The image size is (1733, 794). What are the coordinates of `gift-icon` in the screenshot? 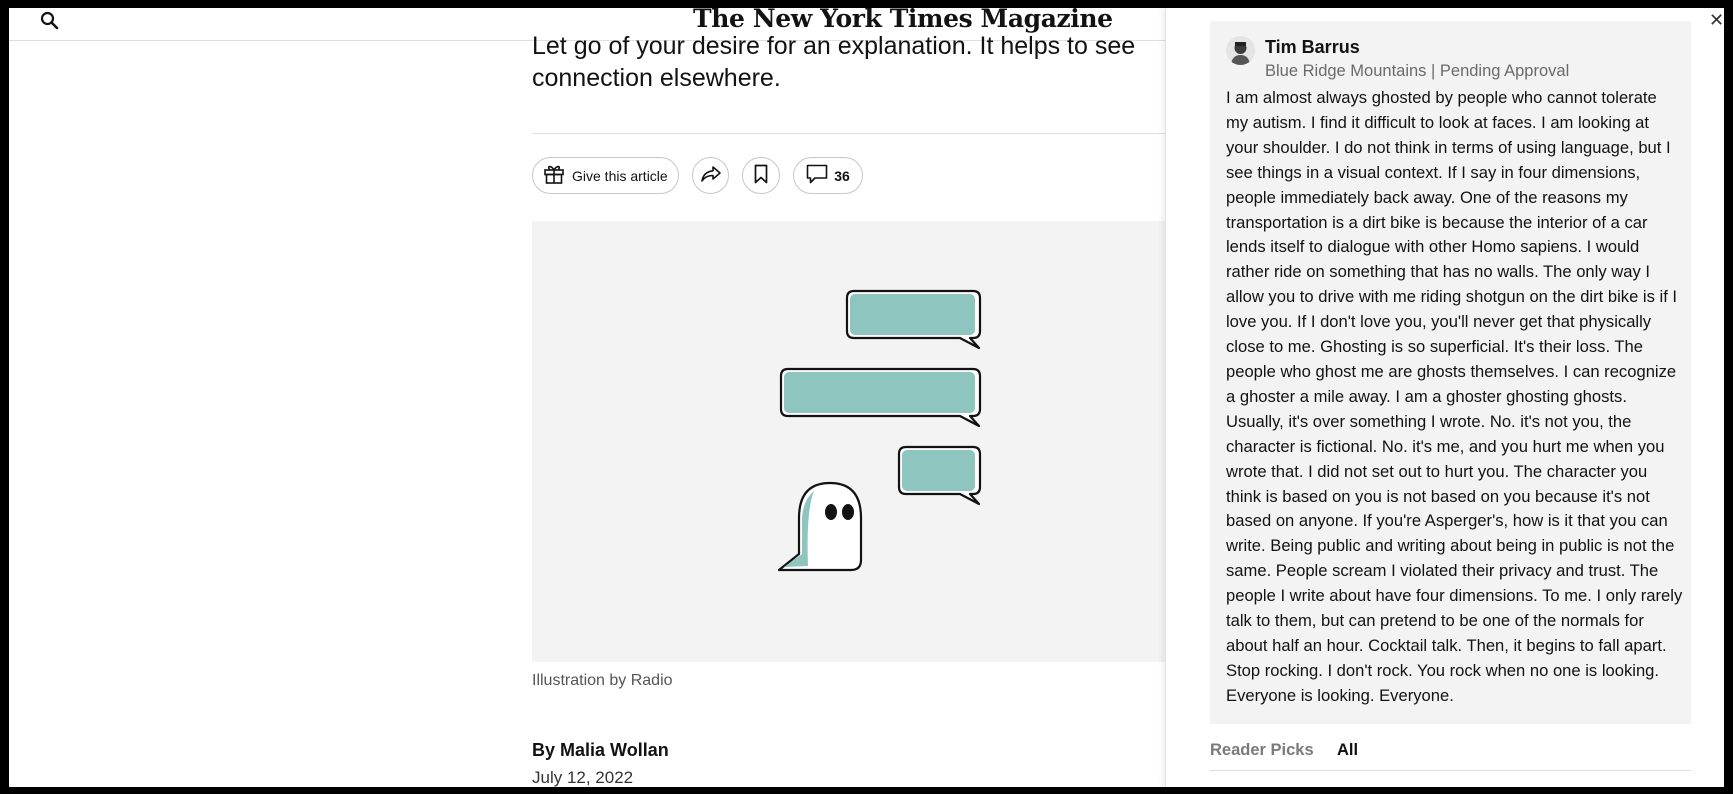 It's located at (554, 175).